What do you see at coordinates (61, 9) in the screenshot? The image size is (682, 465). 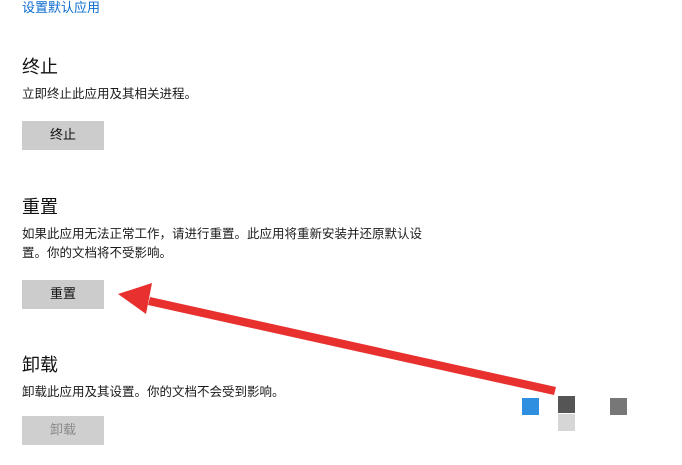 I see `set-default-apps-link: 设置默认应用` at bounding box center [61, 9].